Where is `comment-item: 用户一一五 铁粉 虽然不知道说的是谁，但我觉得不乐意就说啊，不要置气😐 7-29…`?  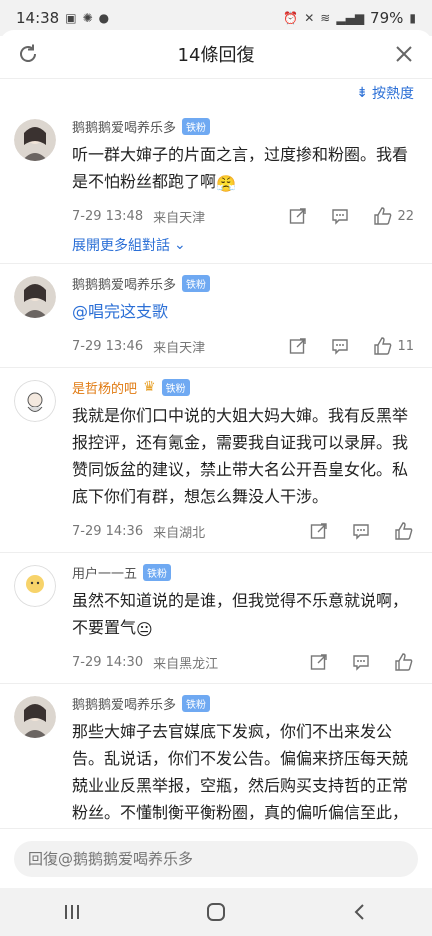 comment-item: 用户一一五 铁粉 虽然不知道说的是谁，但我觉得不乐意就说啊，不要置气😐 7-29… is located at coordinates (216, 618).